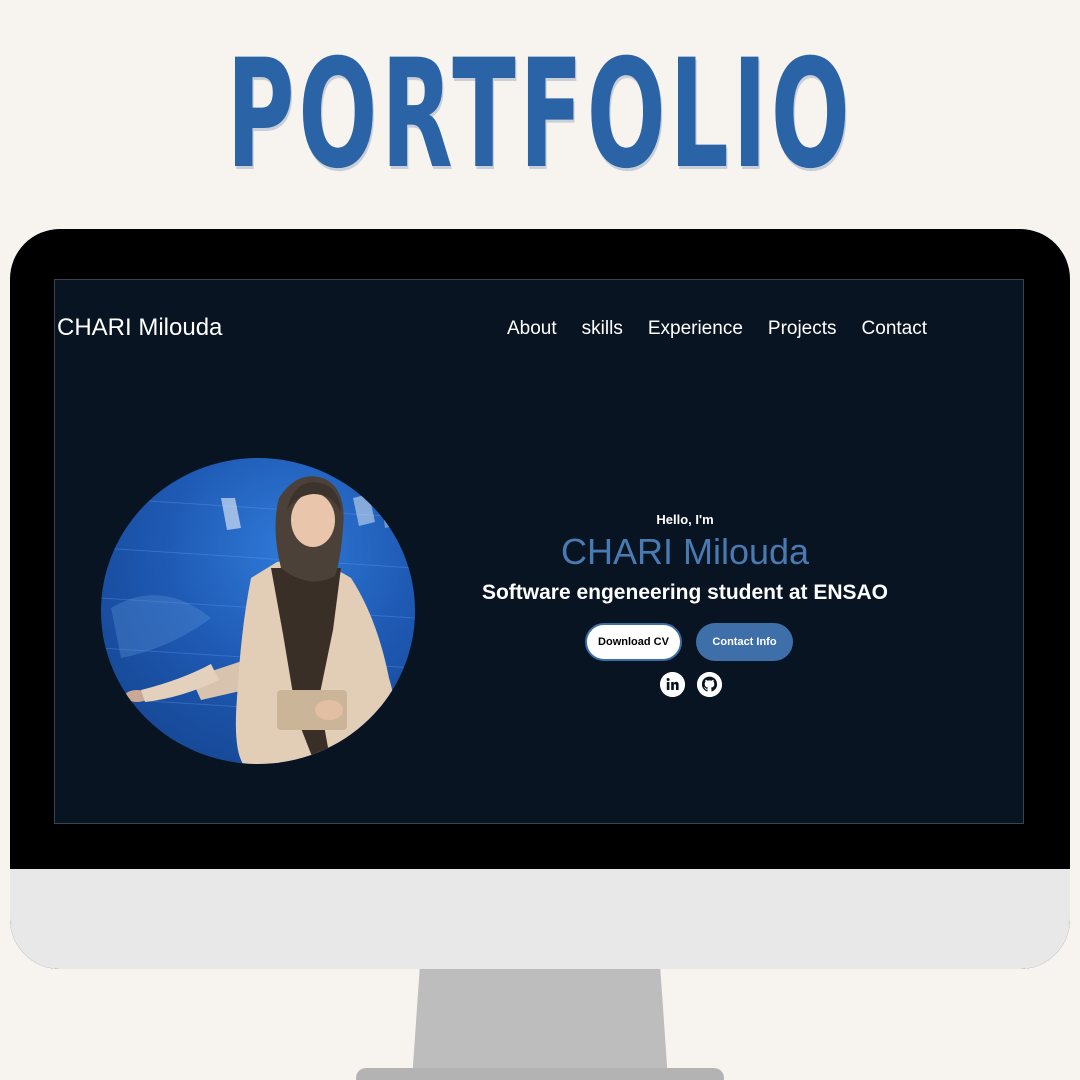 This screenshot has height=1080, width=1080. I want to click on nav-about: About, so click(532, 329).